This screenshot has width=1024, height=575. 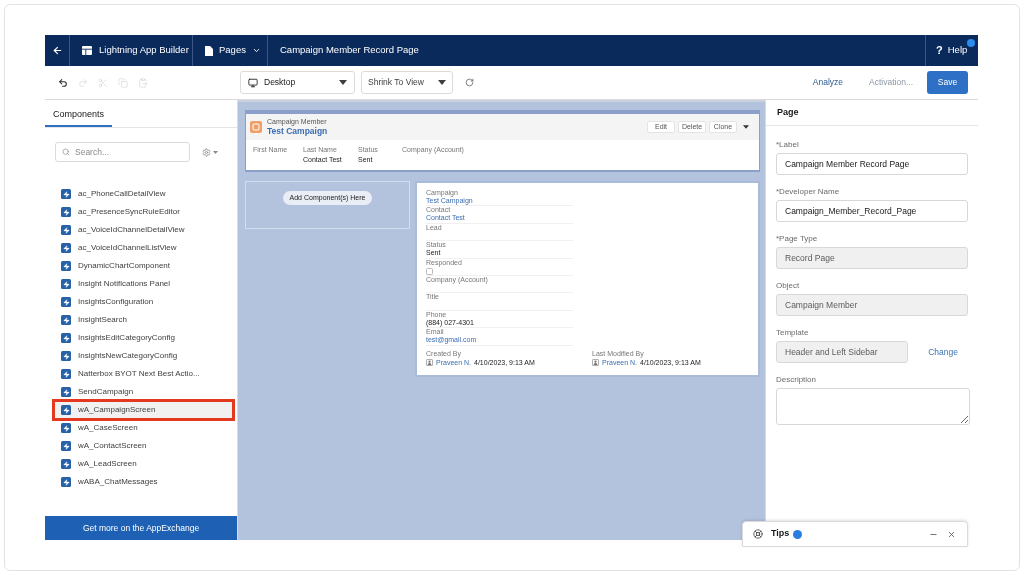 What do you see at coordinates (143, 284) in the screenshot?
I see `component-list-item: Insight Notifications Panel` at bounding box center [143, 284].